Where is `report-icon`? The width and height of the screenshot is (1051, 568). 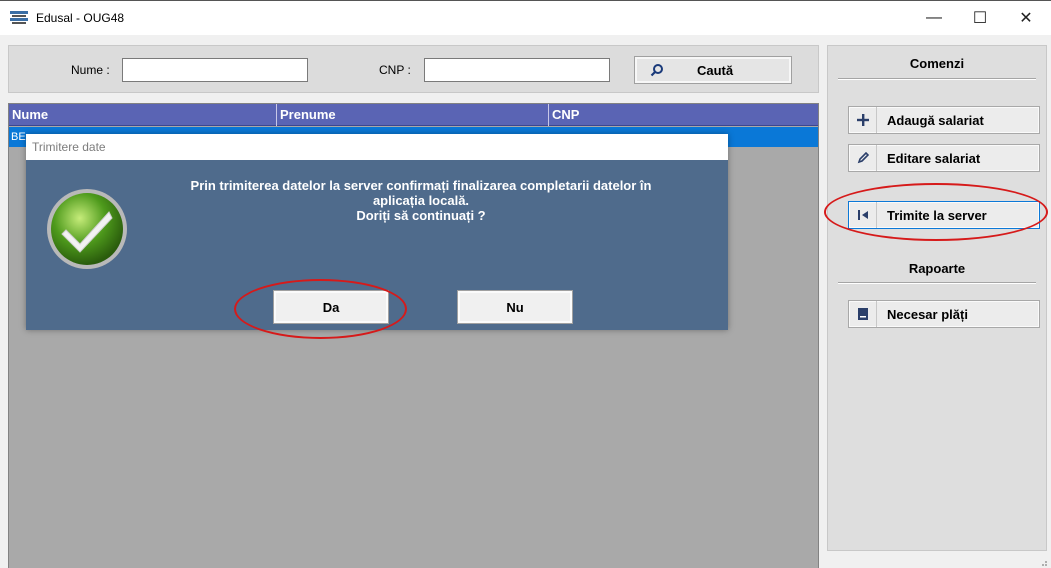 report-icon is located at coordinates (863, 314).